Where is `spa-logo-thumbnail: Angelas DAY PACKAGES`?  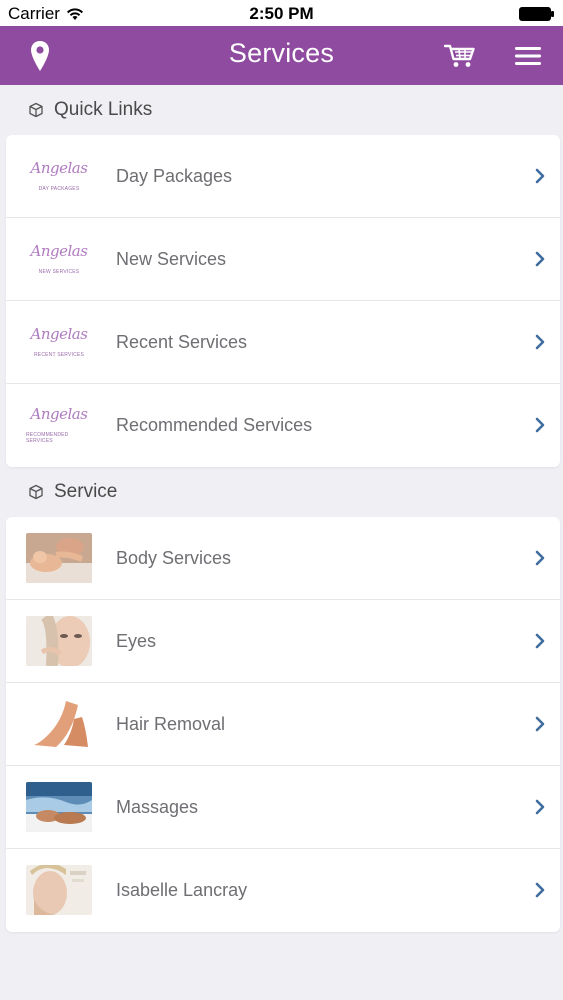
spa-logo-thumbnail: Angelas DAY PACKAGES is located at coordinates (59, 176).